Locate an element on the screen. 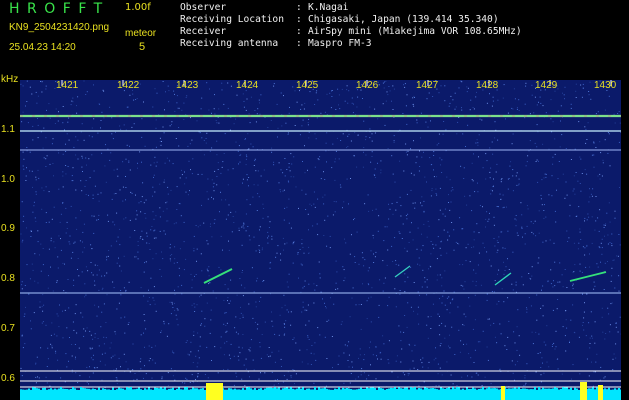 The width and height of the screenshot is (629, 400). version-label: 1.00f is located at coordinates (138, 7).